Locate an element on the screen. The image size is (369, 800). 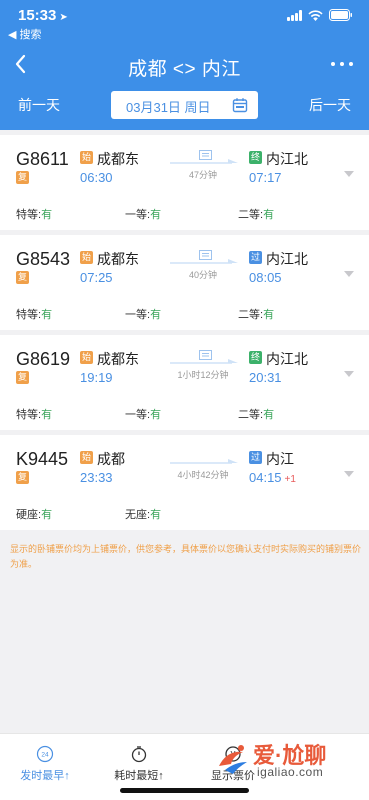
location-arrow-icon: ➤ is located at coordinates (63, 17).